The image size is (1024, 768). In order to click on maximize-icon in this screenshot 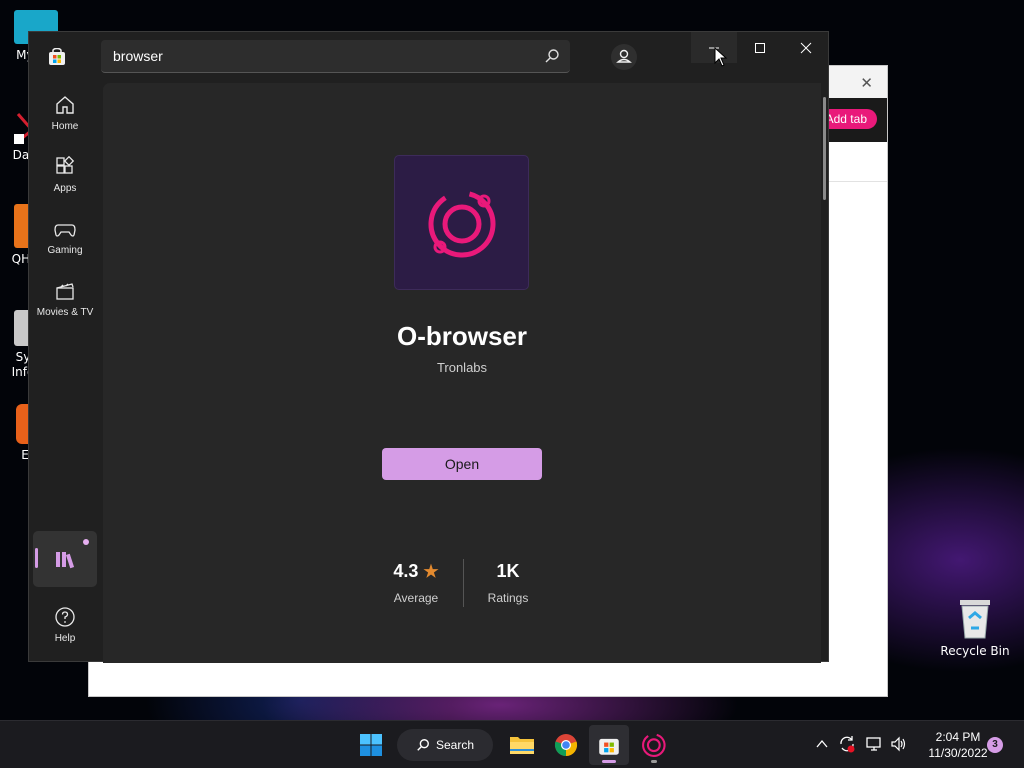, I will do `click(760, 47)`.